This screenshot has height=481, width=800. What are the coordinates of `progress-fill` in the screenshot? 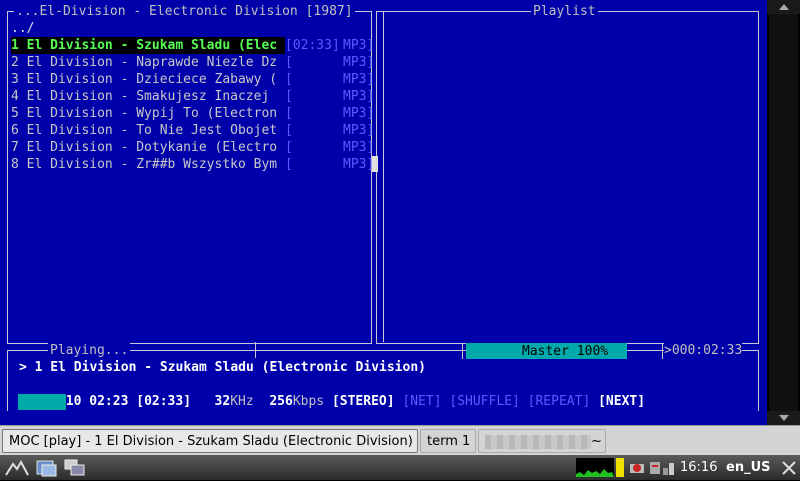 It's located at (42, 402).